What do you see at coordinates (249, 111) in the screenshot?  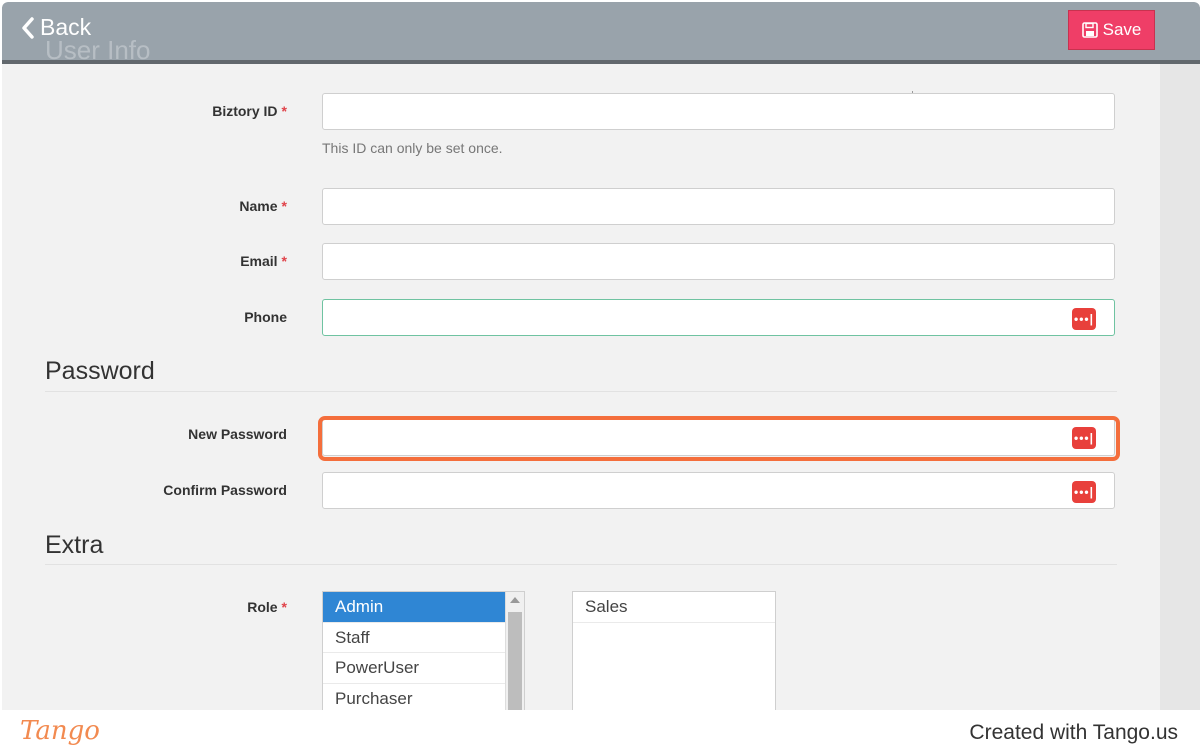 I see `biztory-id-label: Biztory ID *` at bounding box center [249, 111].